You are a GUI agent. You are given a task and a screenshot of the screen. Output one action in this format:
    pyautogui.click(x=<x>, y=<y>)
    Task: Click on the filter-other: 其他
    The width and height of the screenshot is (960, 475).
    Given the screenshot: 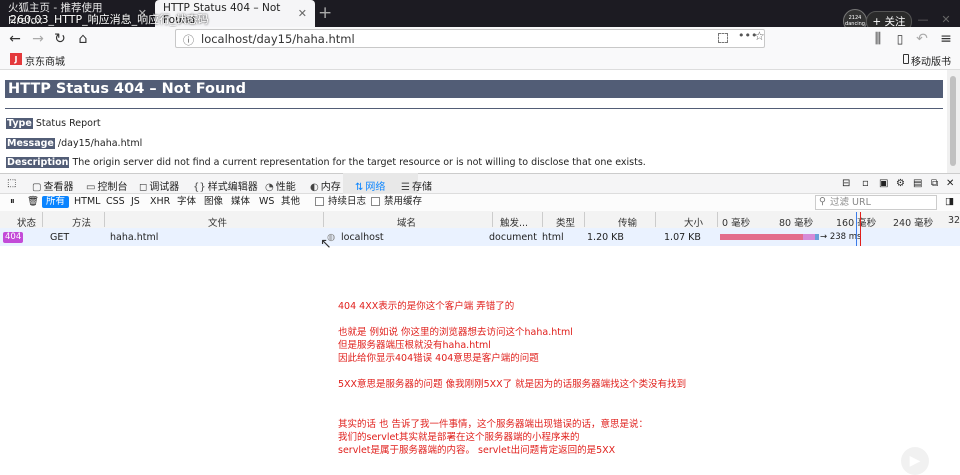 What is the action you would take?
    pyautogui.click(x=290, y=202)
    